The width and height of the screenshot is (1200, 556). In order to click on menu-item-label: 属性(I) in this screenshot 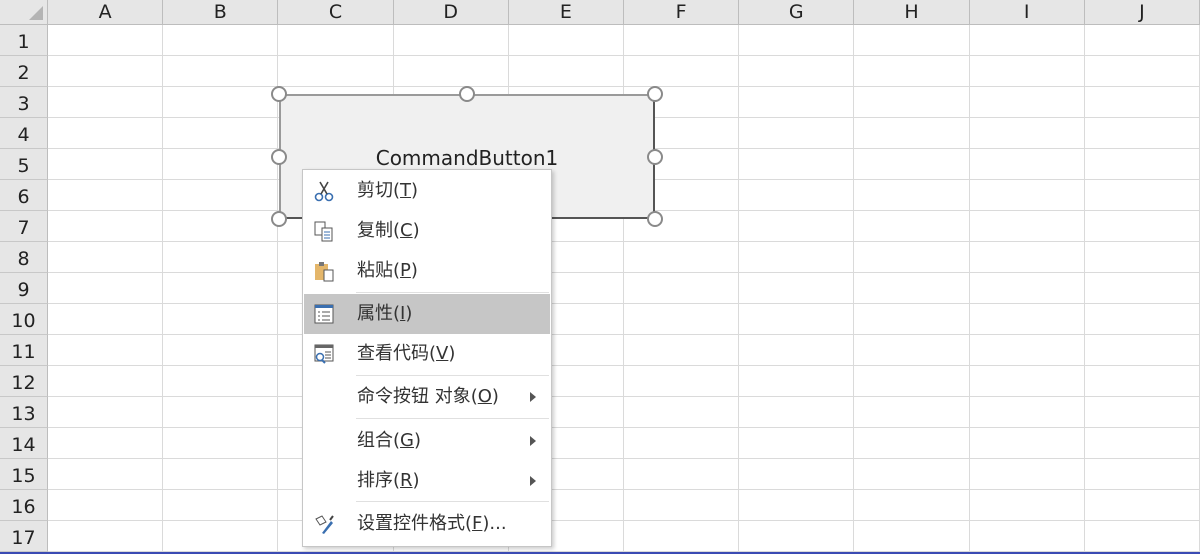, I will do `click(384, 314)`.